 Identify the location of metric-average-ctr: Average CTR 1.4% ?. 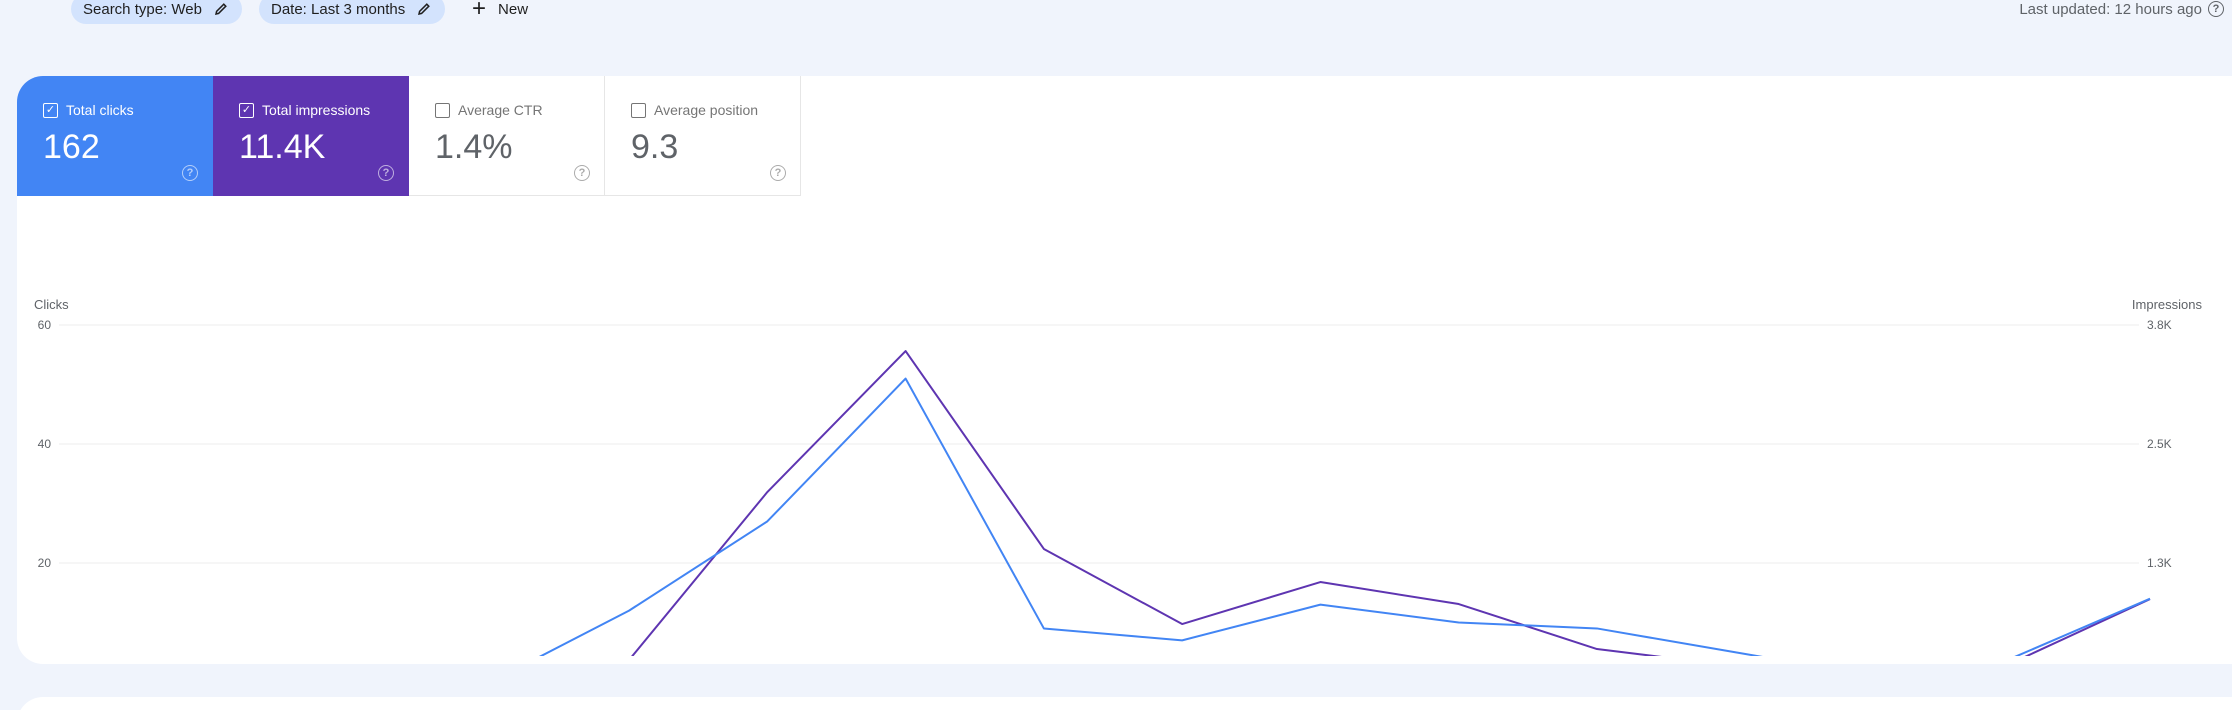
(507, 136).